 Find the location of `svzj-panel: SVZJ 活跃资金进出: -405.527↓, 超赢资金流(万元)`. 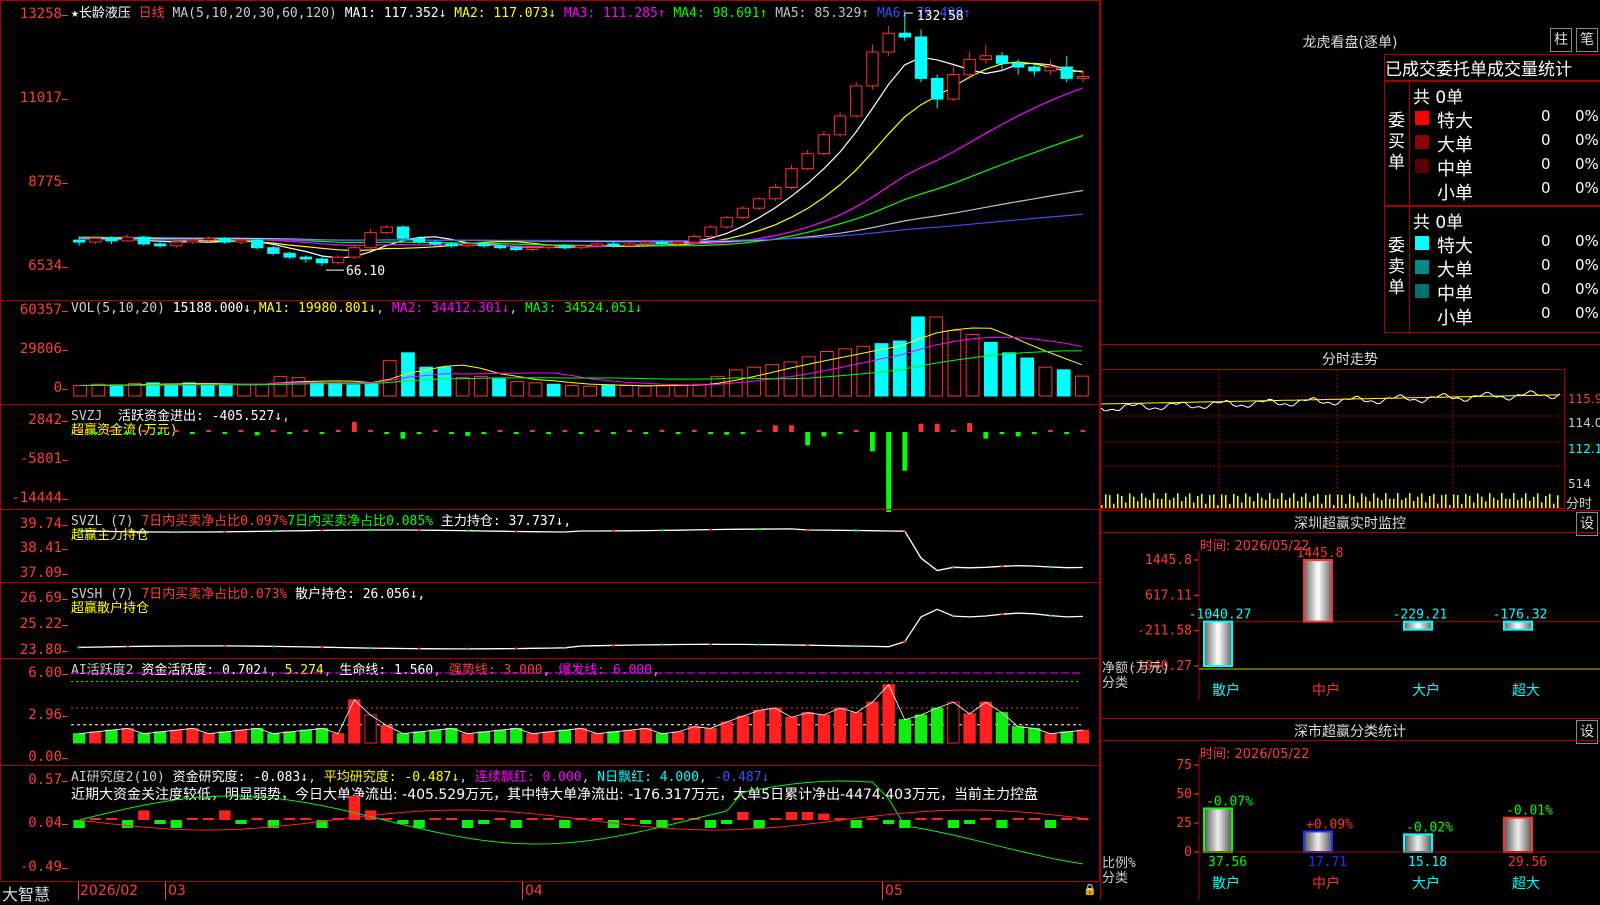

svzj-panel: SVZJ 活跃资金进出: -405.527↓, 超赢资金流(万元) is located at coordinates (550, 458).